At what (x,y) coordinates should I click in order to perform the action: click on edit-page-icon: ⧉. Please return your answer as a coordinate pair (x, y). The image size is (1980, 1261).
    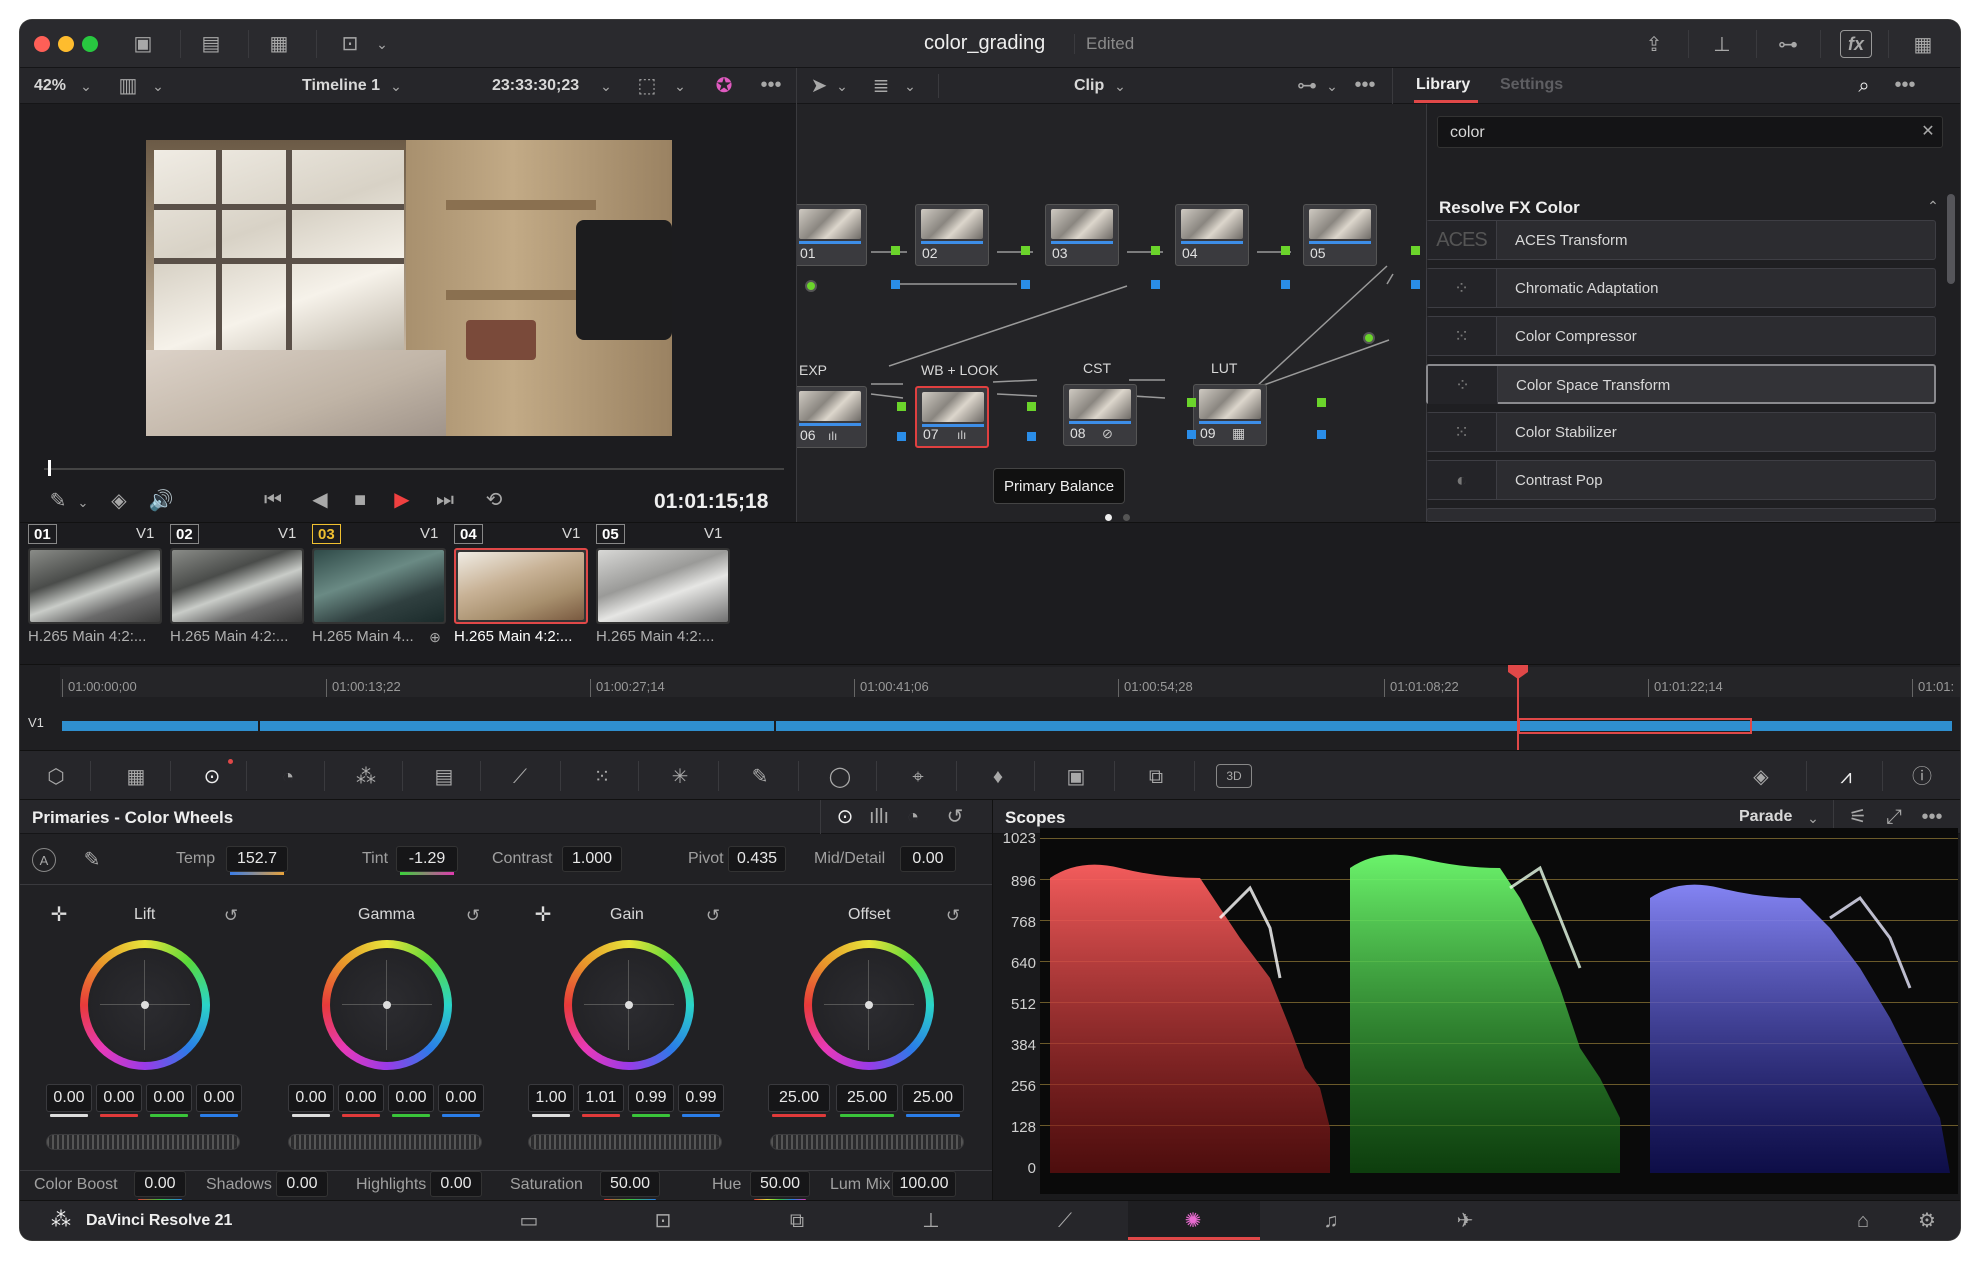
    Looking at the image, I should click on (797, 1221).